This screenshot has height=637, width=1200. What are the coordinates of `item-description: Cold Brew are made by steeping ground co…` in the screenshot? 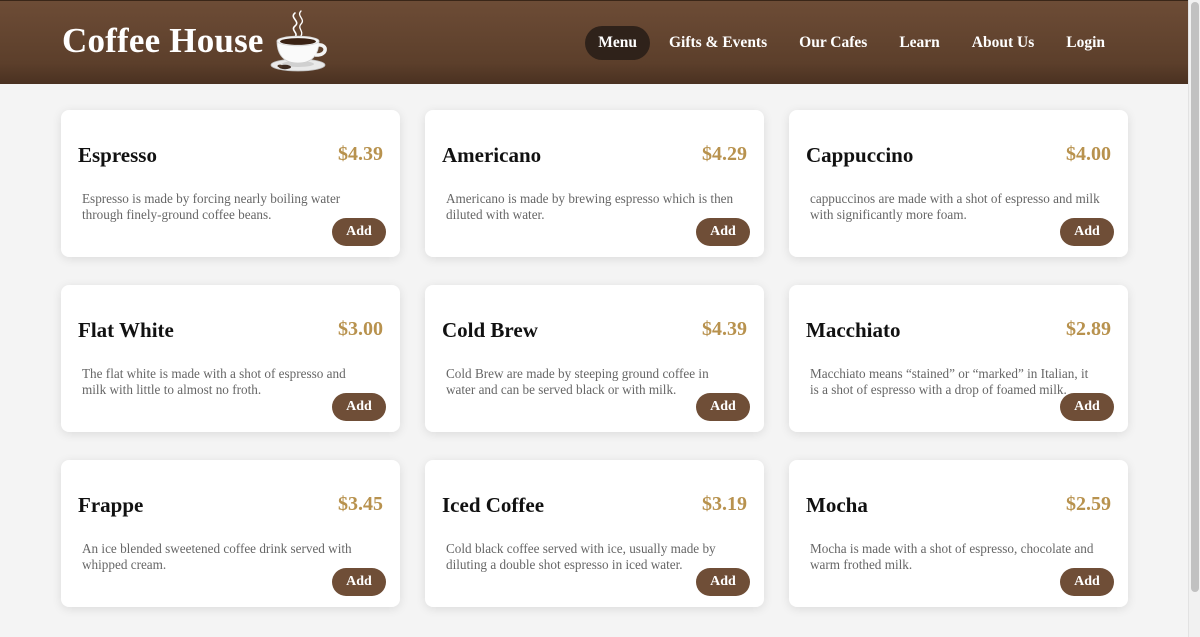 It's located at (577, 381).